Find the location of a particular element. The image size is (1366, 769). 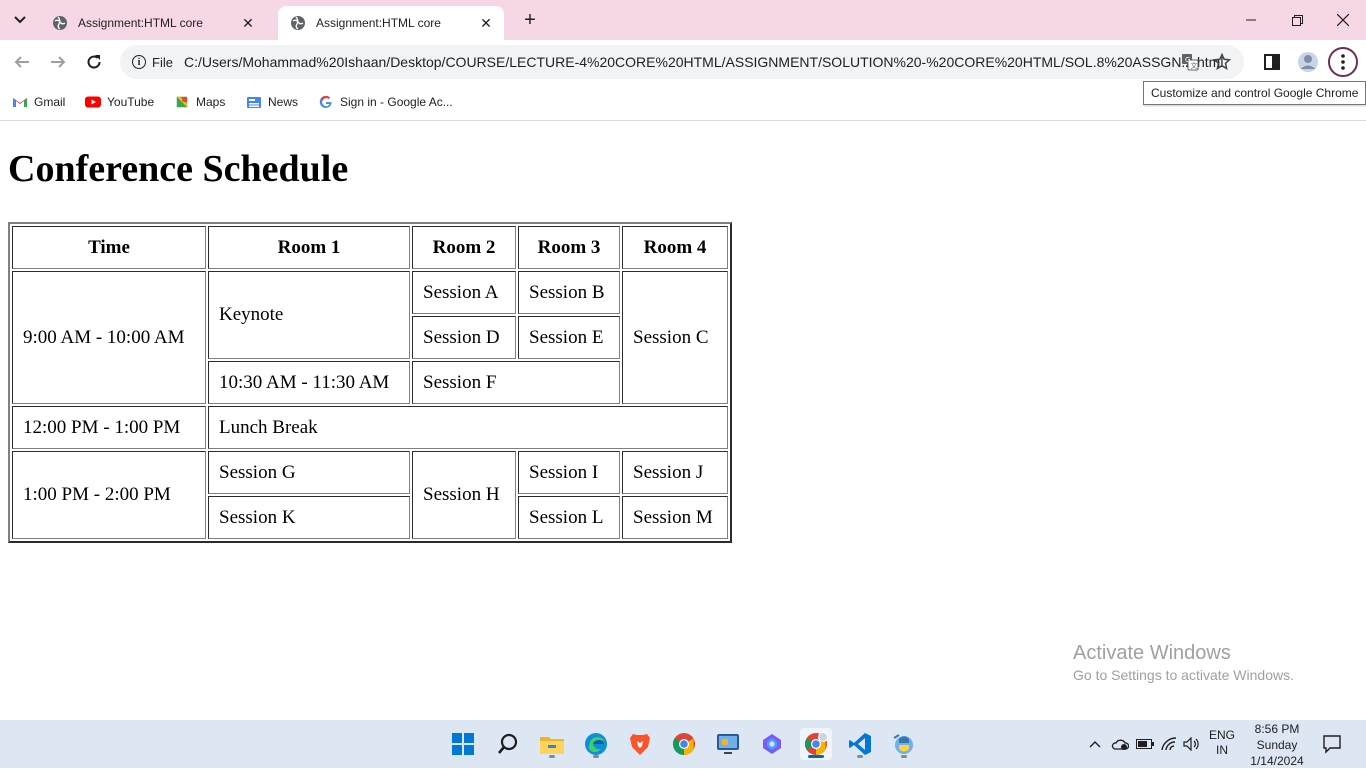

gmail-icon is located at coordinates (20, 102).